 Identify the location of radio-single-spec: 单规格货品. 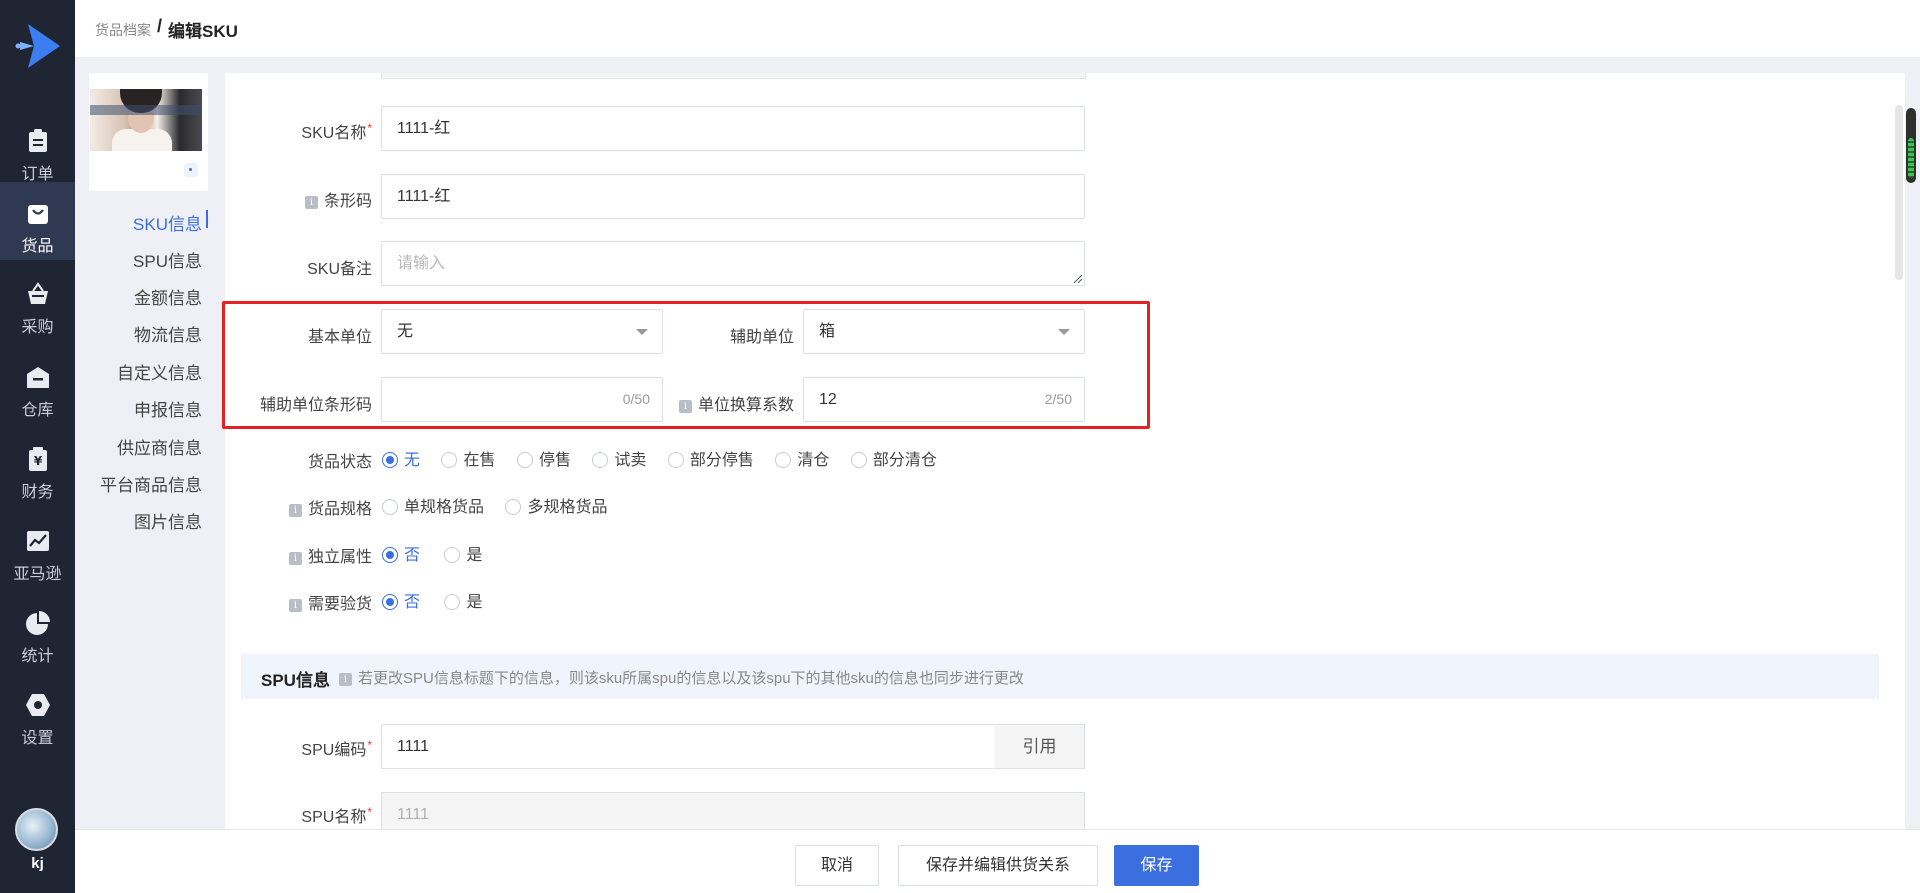
(433, 505).